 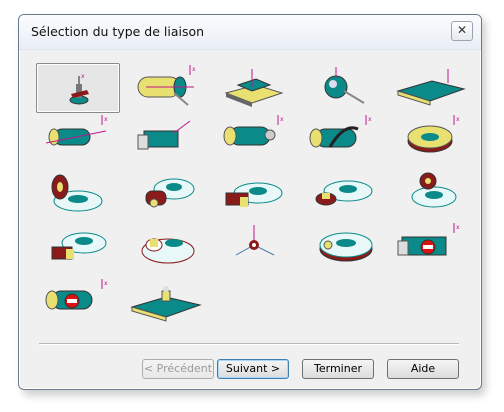 What do you see at coordinates (338, 369) in the screenshot?
I see `finish-button: Terminer` at bounding box center [338, 369].